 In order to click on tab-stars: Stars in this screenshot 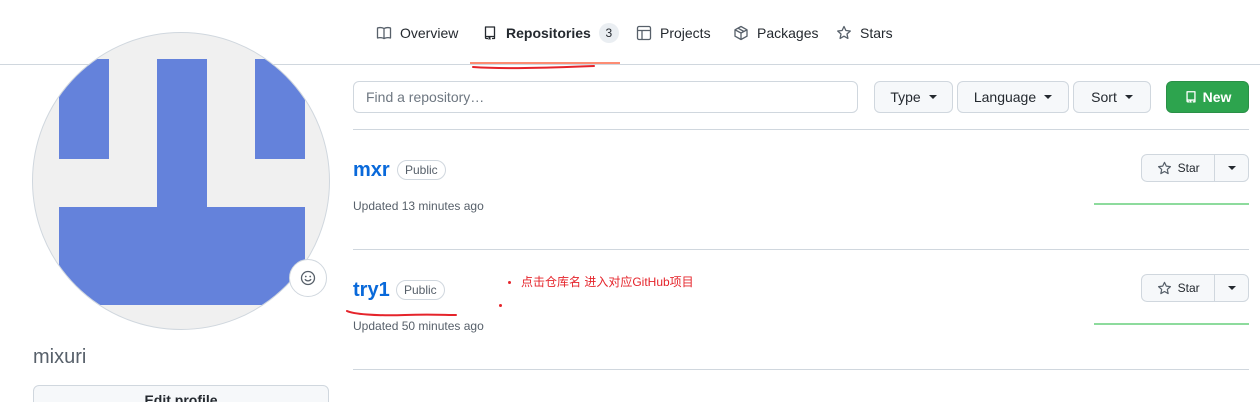, I will do `click(864, 32)`.